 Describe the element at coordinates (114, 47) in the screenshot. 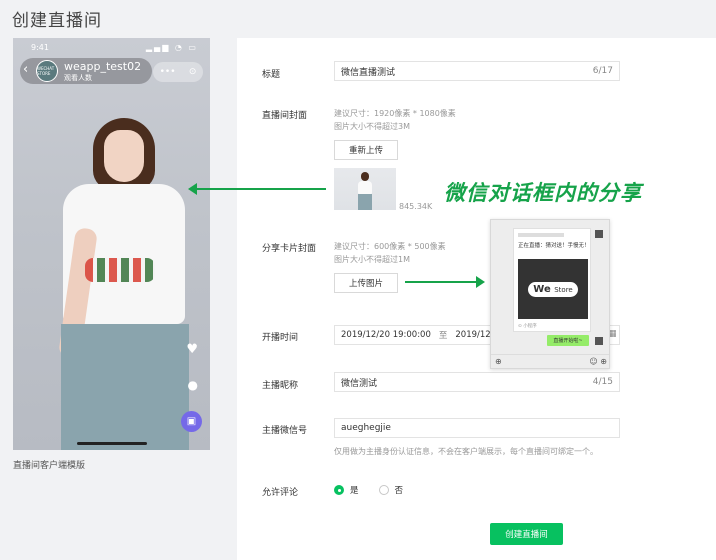

I see `status-bar: 9:41 ▂▄▆ ◔ ▭` at that location.